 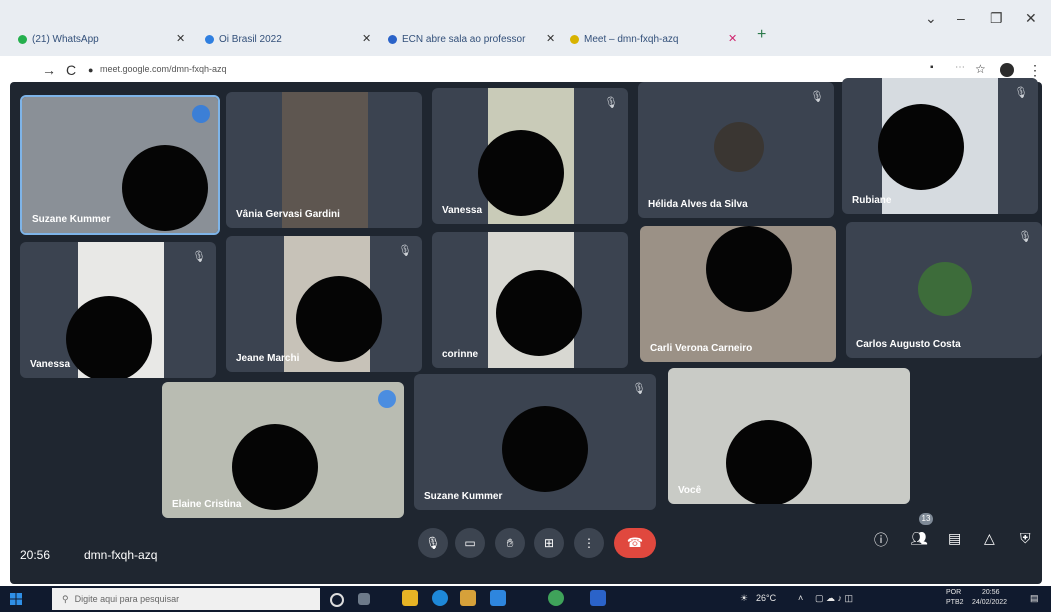 What do you see at coordinates (800, 598) in the screenshot?
I see `tray-chevron-icon: ˄` at bounding box center [800, 598].